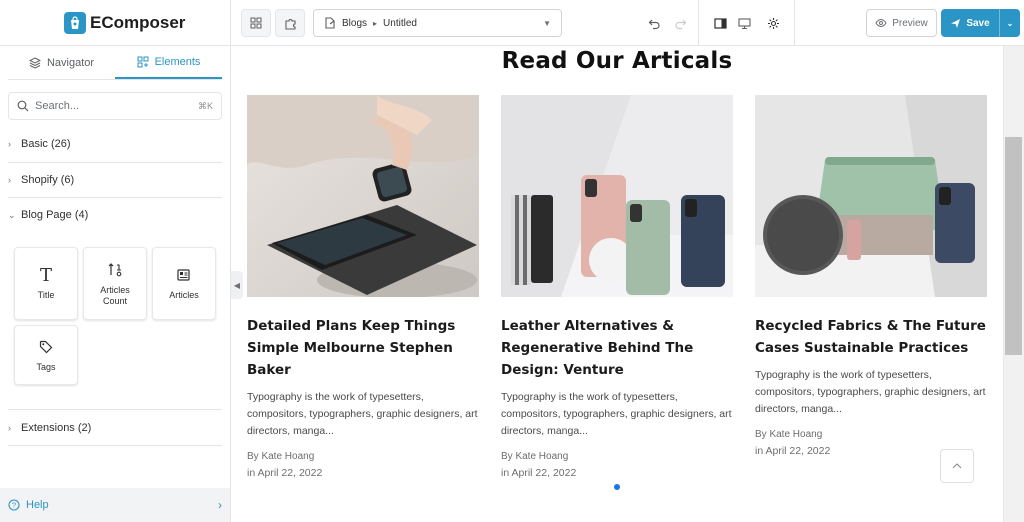 The height and width of the screenshot is (522, 1024). What do you see at coordinates (143, 61) in the screenshot?
I see `grid-plus-icon` at bounding box center [143, 61].